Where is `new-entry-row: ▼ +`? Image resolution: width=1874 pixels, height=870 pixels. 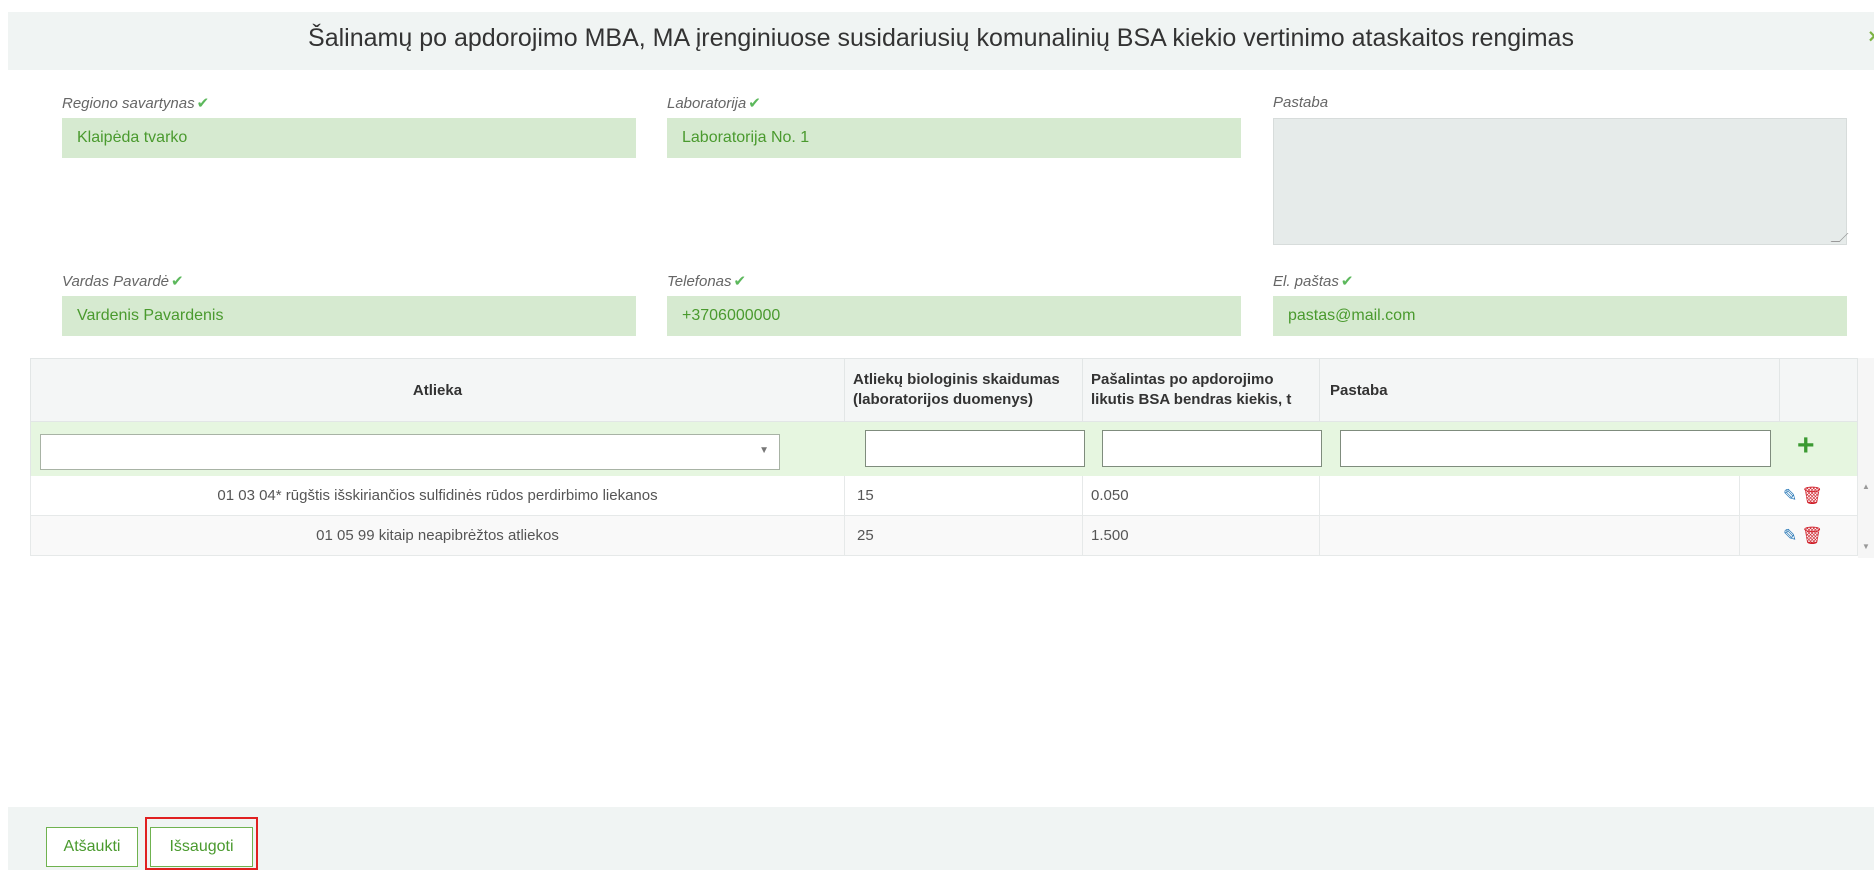 new-entry-row: ▼ + is located at coordinates (944, 449).